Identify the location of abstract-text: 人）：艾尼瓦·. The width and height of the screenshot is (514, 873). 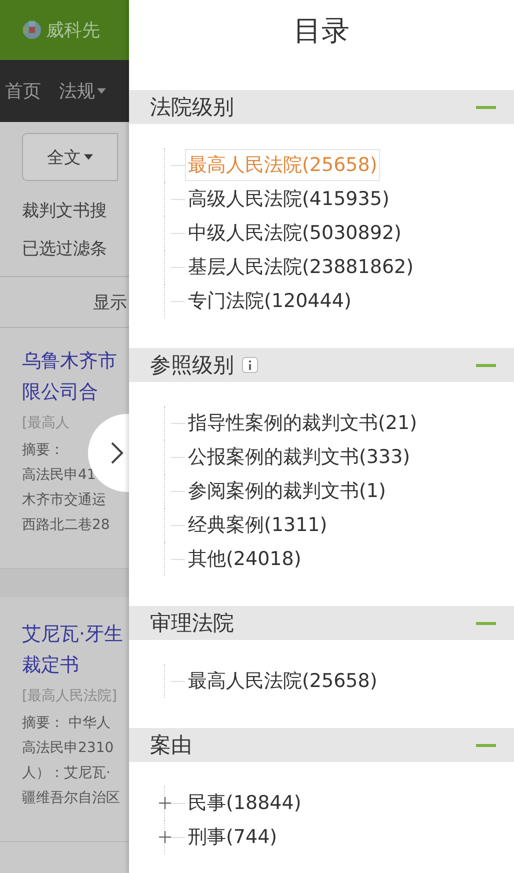
(67, 773).